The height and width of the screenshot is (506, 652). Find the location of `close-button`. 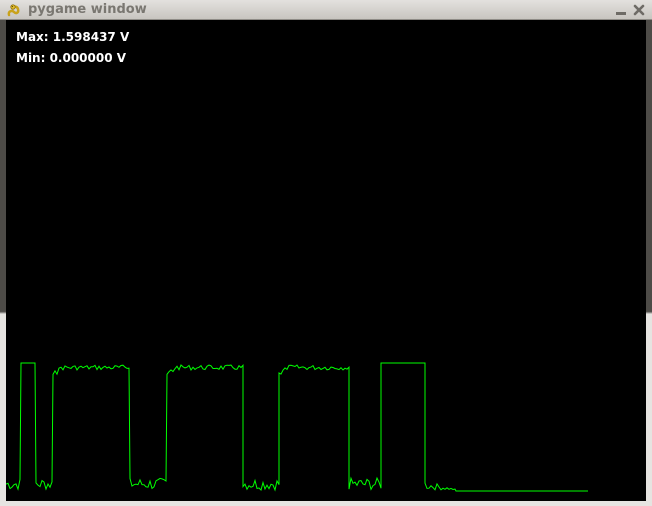

close-button is located at coordinates (639, 10).